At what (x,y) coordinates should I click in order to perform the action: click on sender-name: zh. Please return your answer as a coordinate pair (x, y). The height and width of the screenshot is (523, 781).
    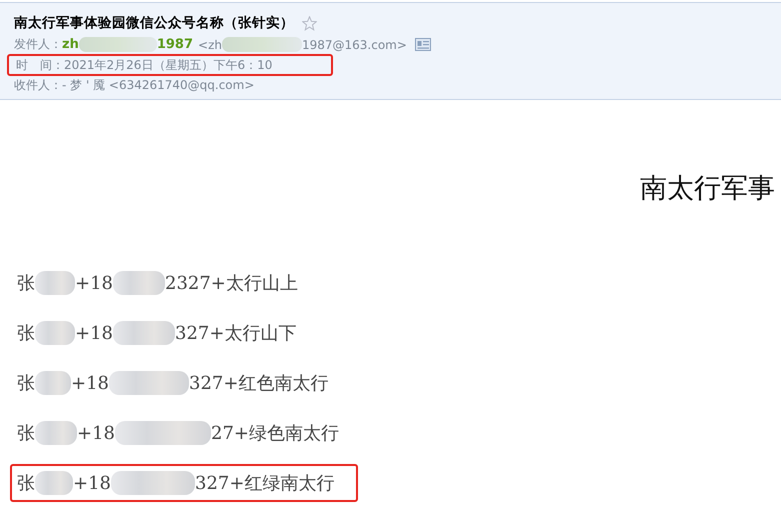
    Looking at the image, I should click on (70, 44).